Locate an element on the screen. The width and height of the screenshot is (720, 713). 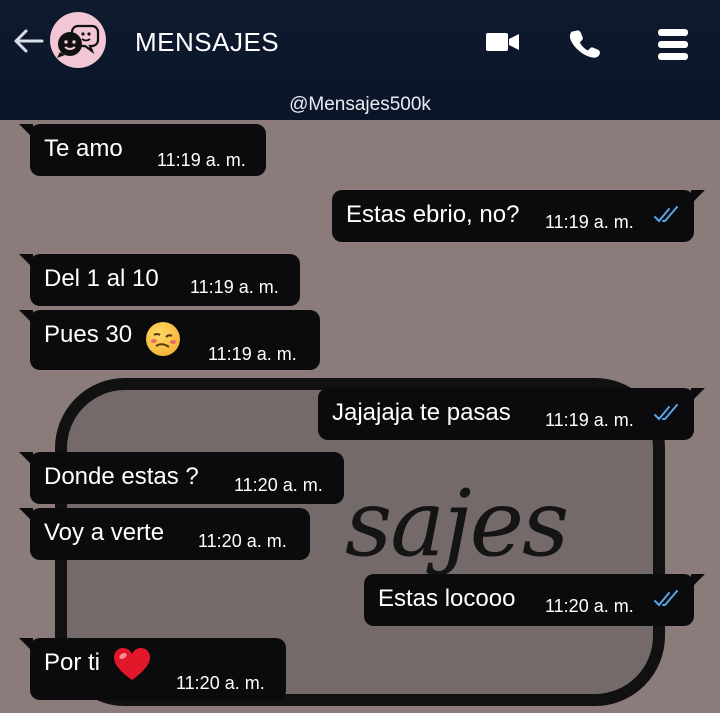
message-text: Estas ebrio, no? is located at coordinates (433, 214).